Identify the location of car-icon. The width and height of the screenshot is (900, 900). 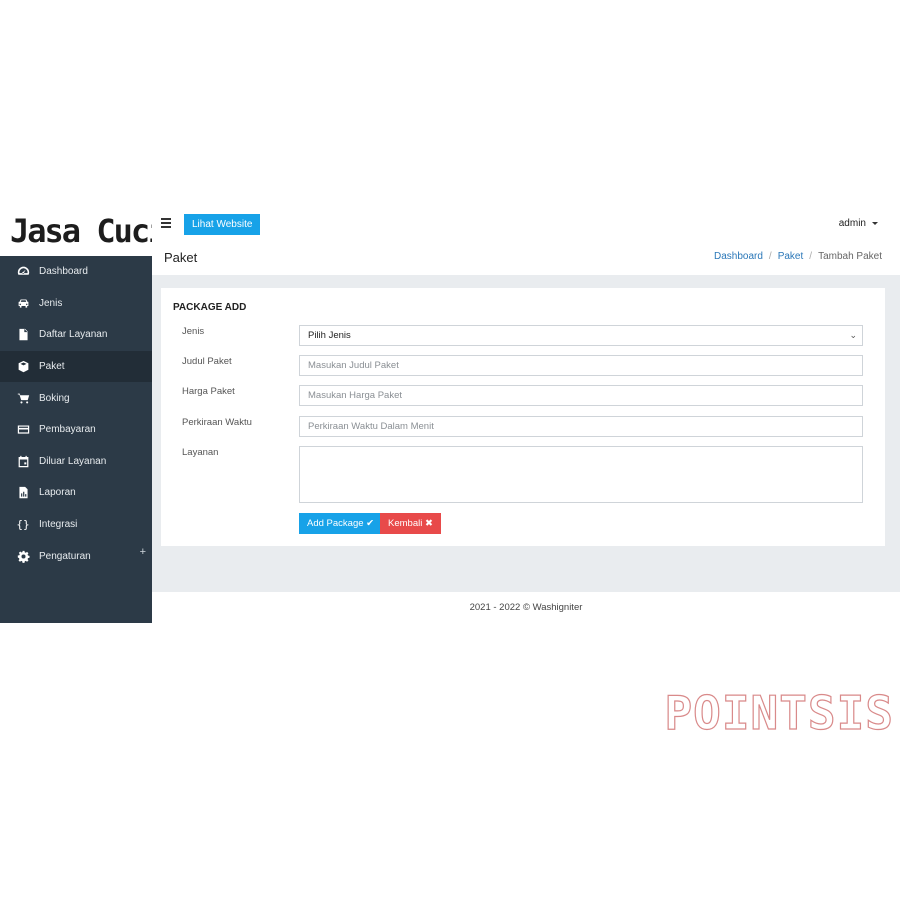
(23, 303).